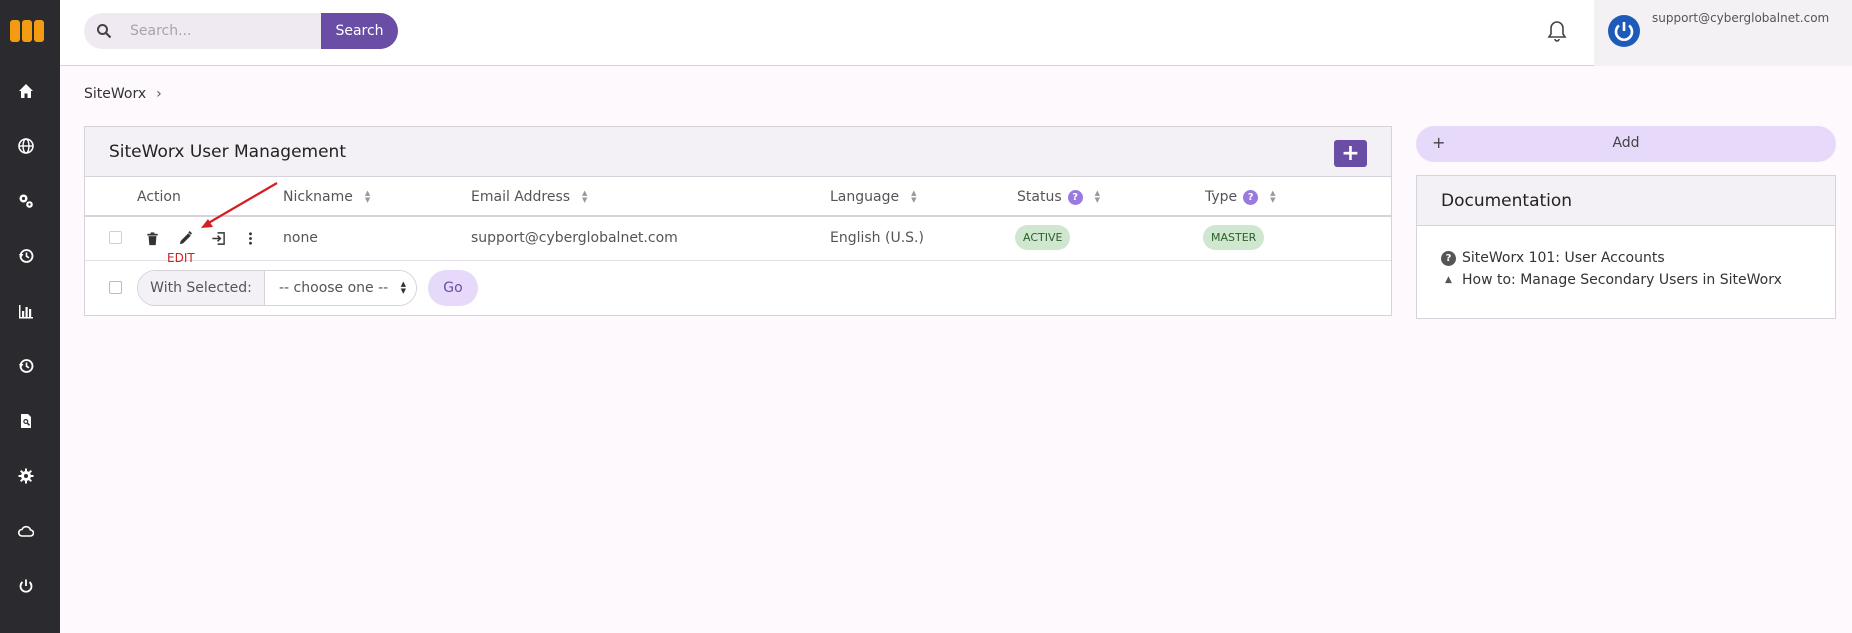 This screenshot has height=633, width=1852. Describe the element at coordinates (738, 288) in the screenshot. I see `bulk-actions: With Selected: -- choose one -- ▲ ▼ Go` at that location.